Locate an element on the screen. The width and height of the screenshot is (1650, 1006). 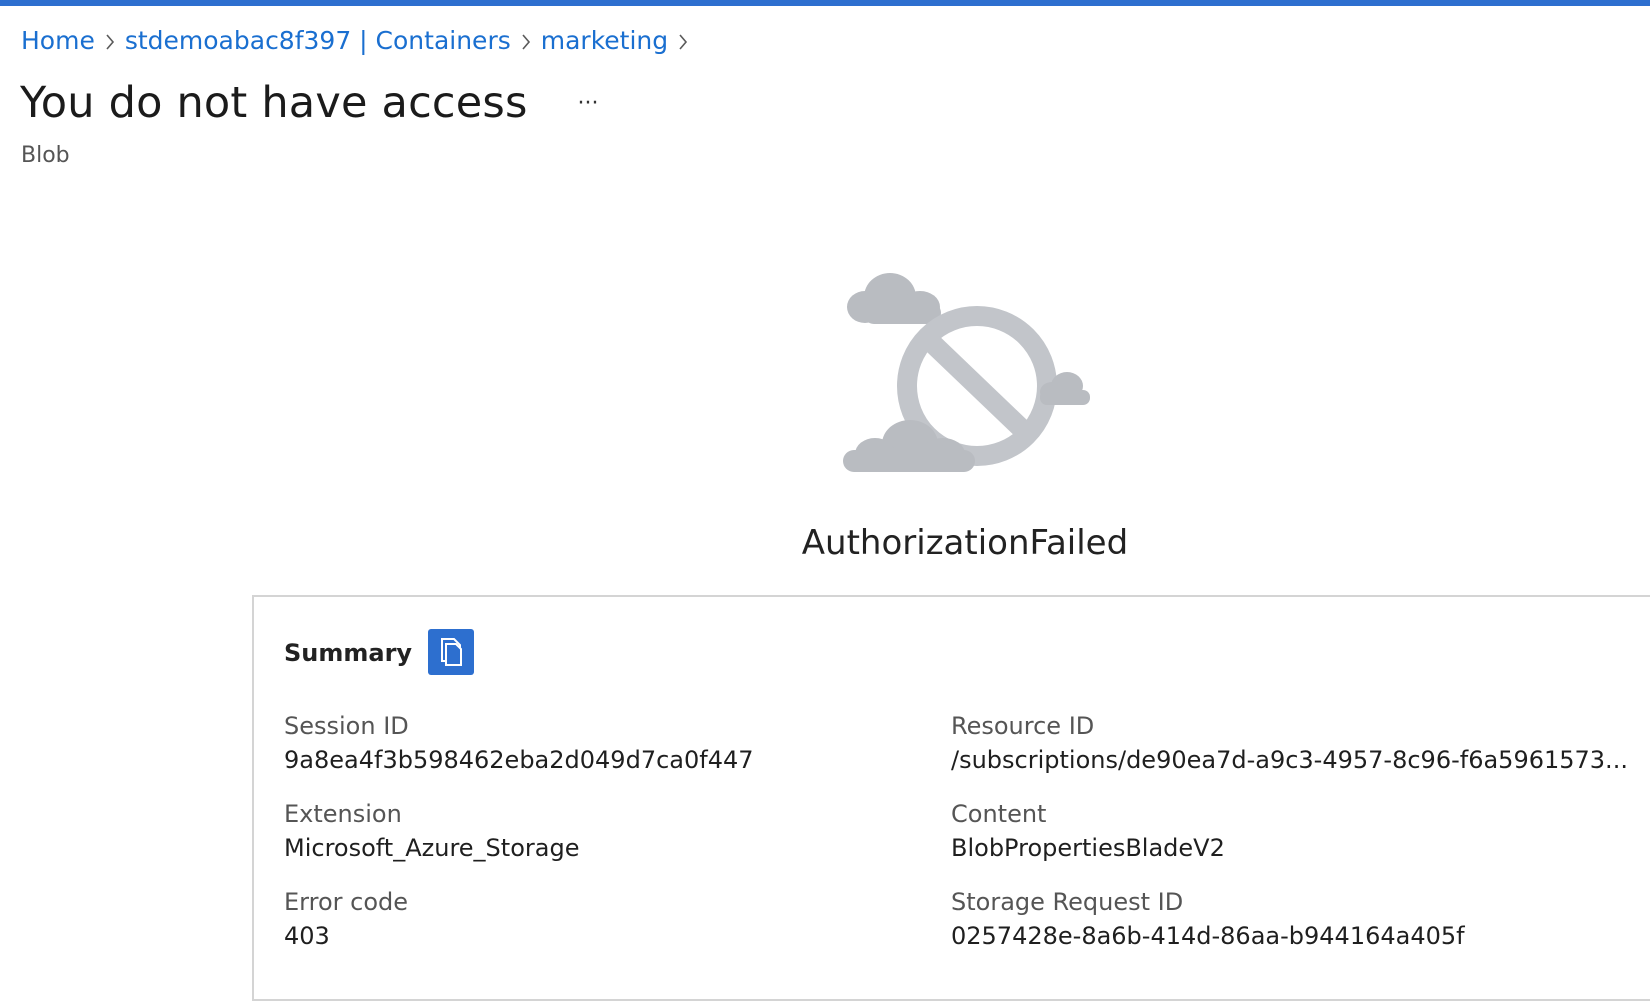
error-code-label: Error code is located at coordinates (346, 902).